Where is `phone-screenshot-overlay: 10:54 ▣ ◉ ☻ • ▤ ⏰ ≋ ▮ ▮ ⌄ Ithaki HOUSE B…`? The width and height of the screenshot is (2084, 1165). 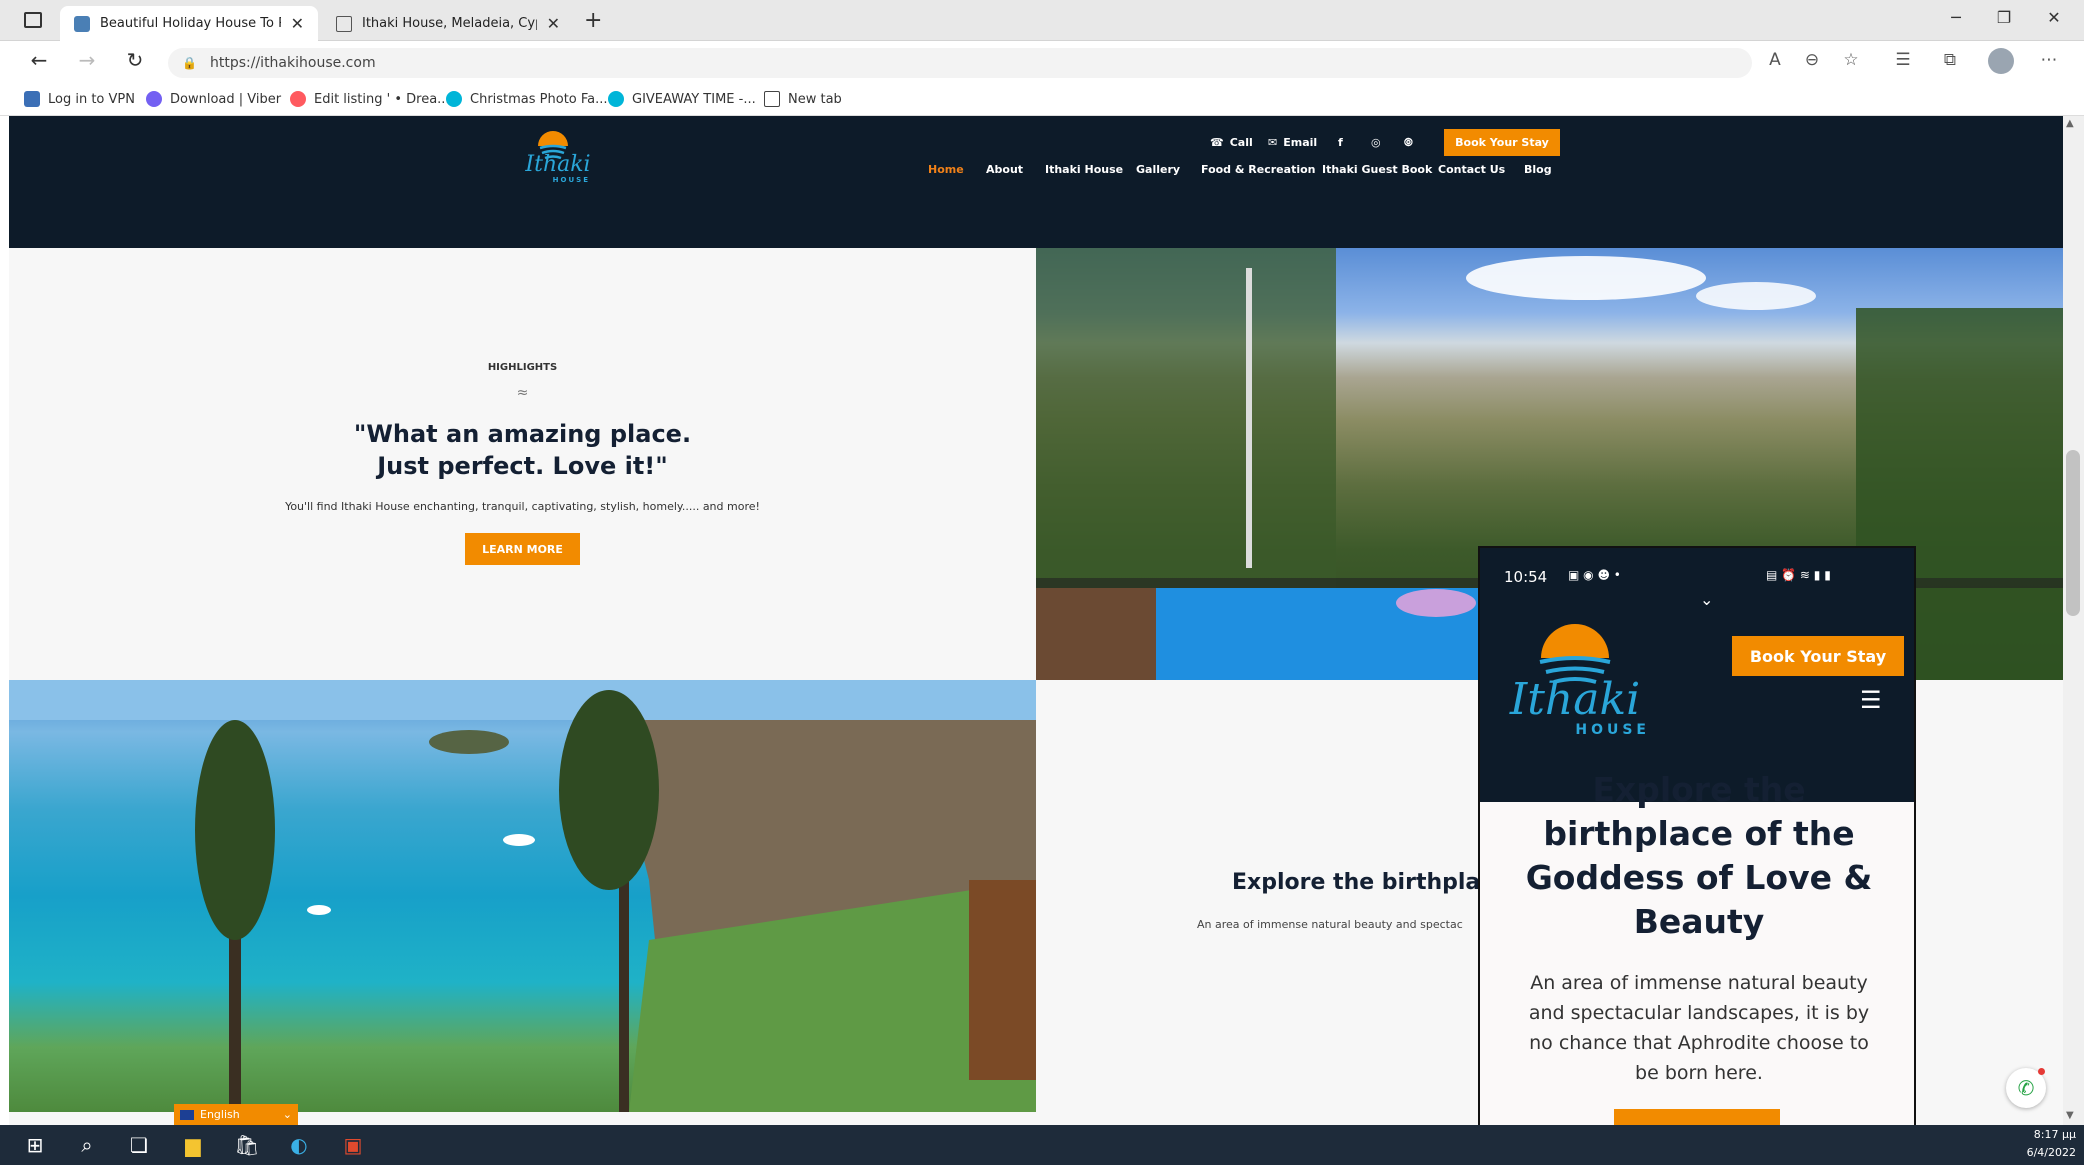 phone-screenshot-overlay: 10:54 ▣ ◉ ☻ • ▤ ⏰ ≋ ▮ ▮ ⌄ Ithaki HOUSE B… is located at coordinates (1697, 855).